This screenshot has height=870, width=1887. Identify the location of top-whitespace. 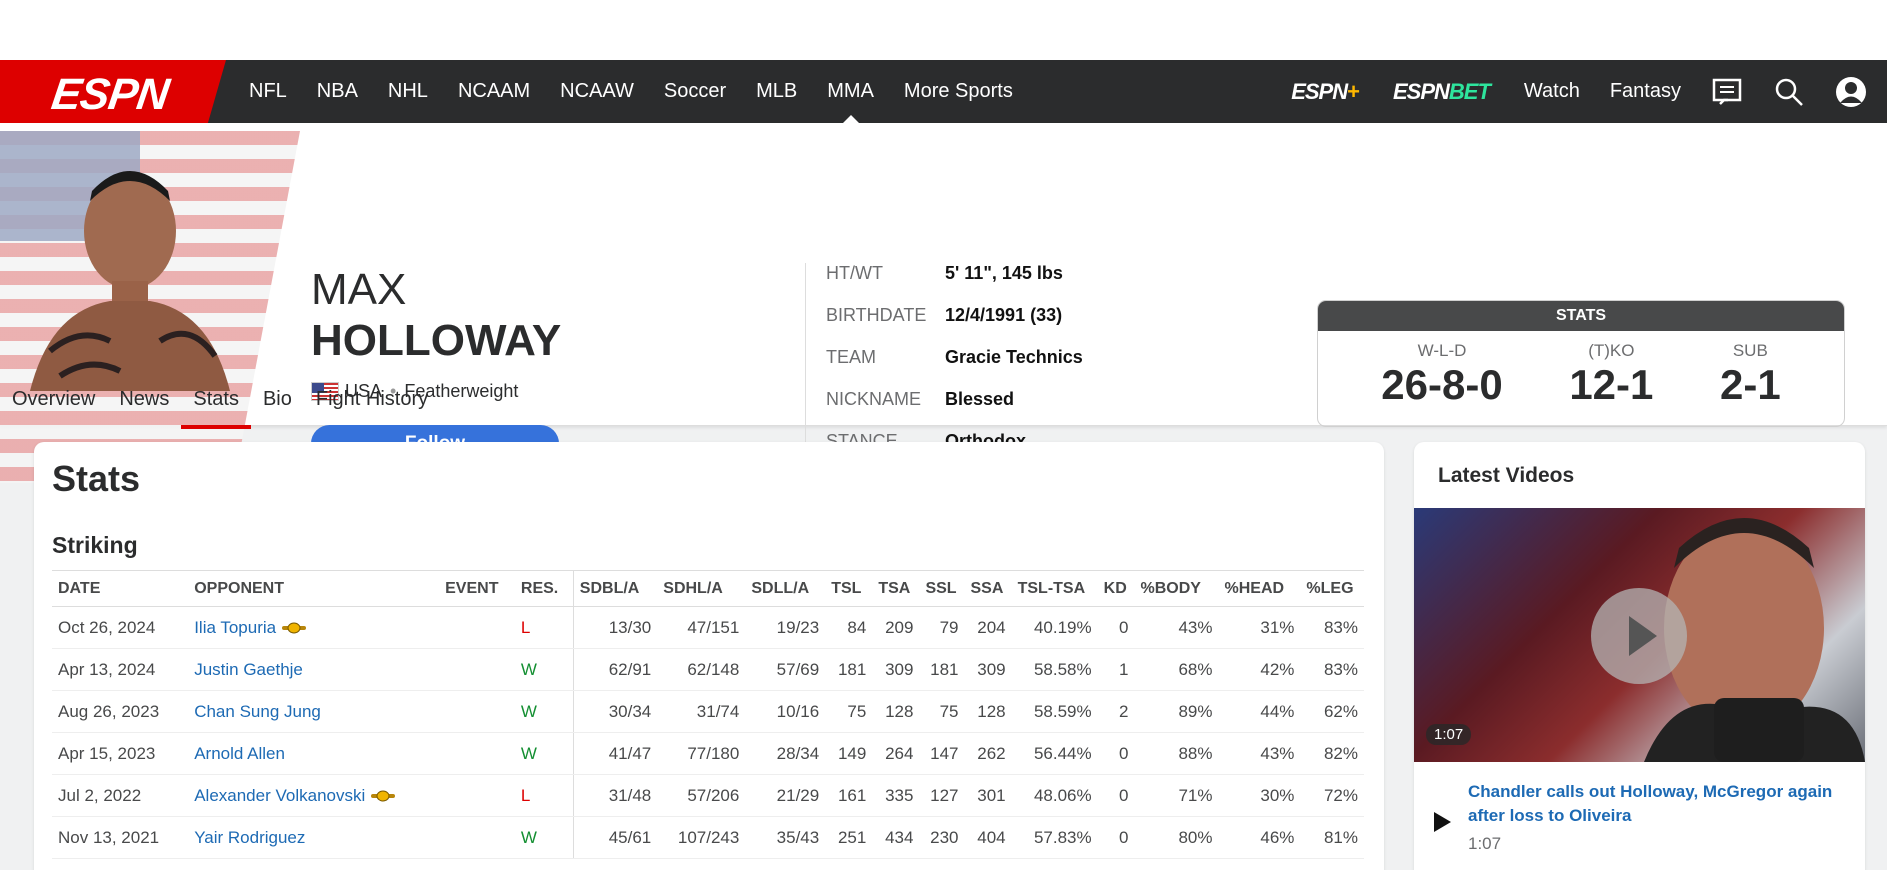
(943, 30).